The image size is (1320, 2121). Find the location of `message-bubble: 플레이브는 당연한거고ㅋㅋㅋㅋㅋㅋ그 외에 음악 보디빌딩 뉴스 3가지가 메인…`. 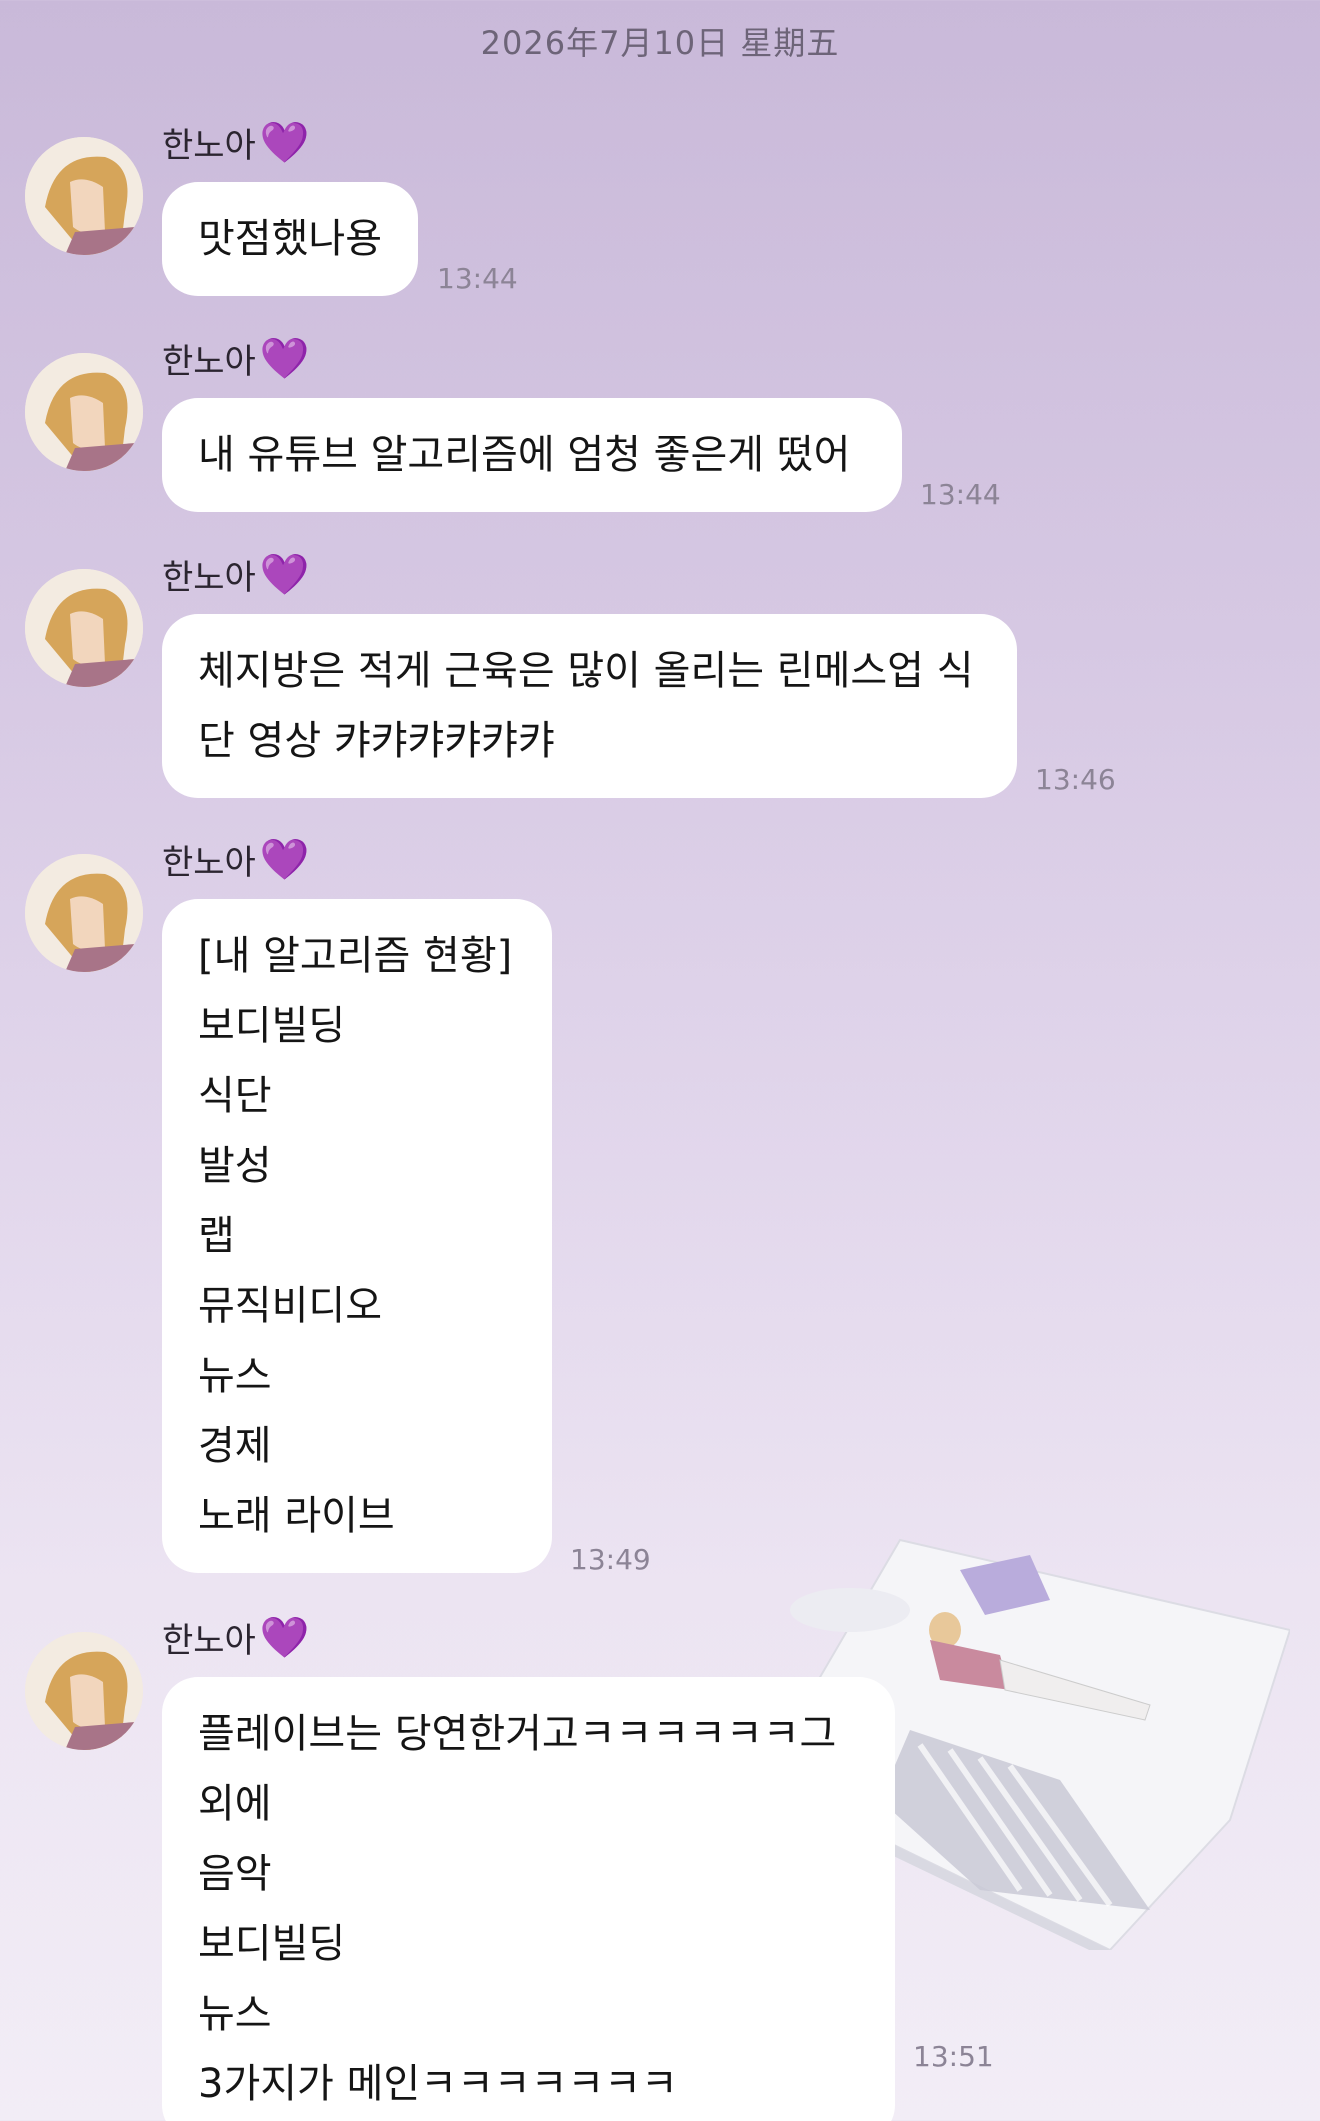

message-bubble: 플레이브는 당연한거고ㅋㅋㅋㅋㅋㅋ그 외에 음악 보디빌딩 뉴스 3가지가 메인… is located at coordinates (528, 1899).